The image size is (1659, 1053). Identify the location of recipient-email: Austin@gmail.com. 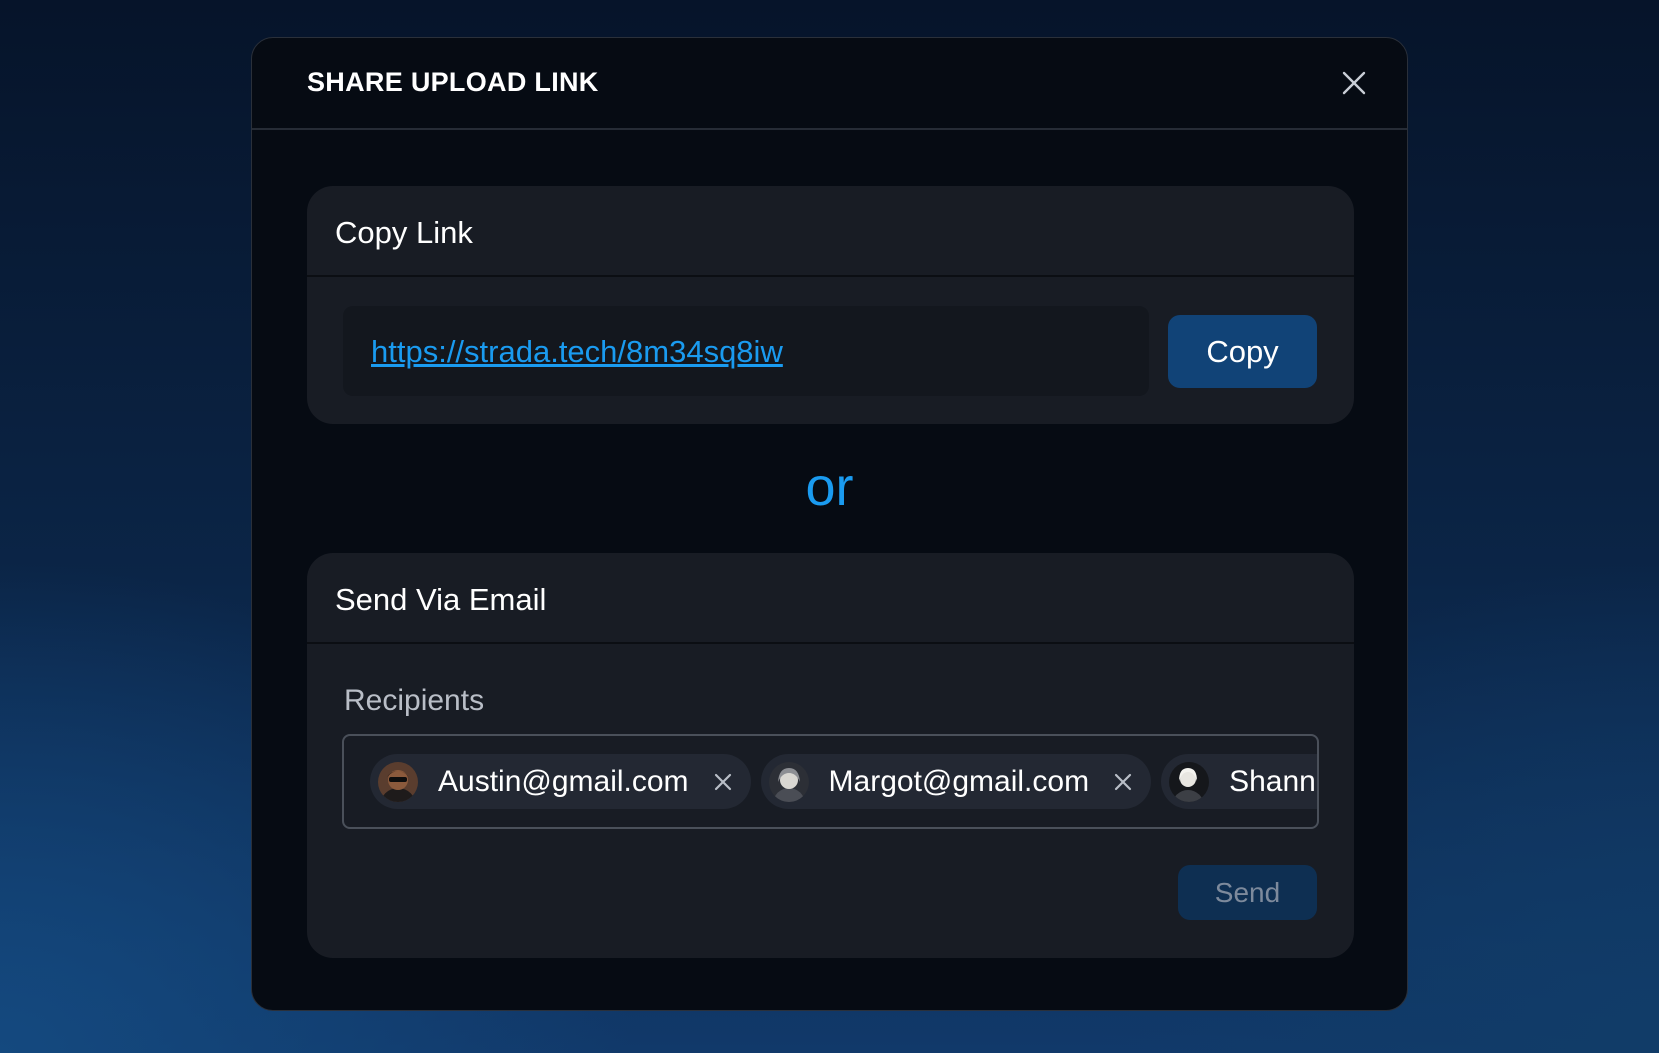
(563, 781).